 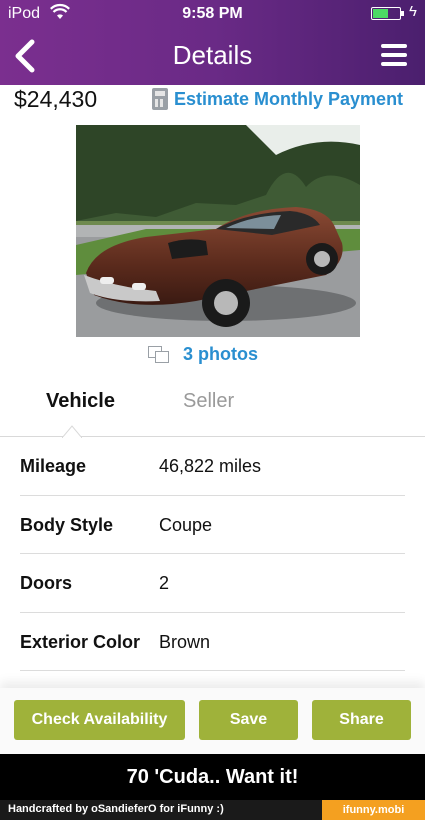 What do you see at coordinates (212, 777) in the screenshot?
I see `meme-caption: 70 'Cuda.. Want it!` at bounding box center [212, 777].